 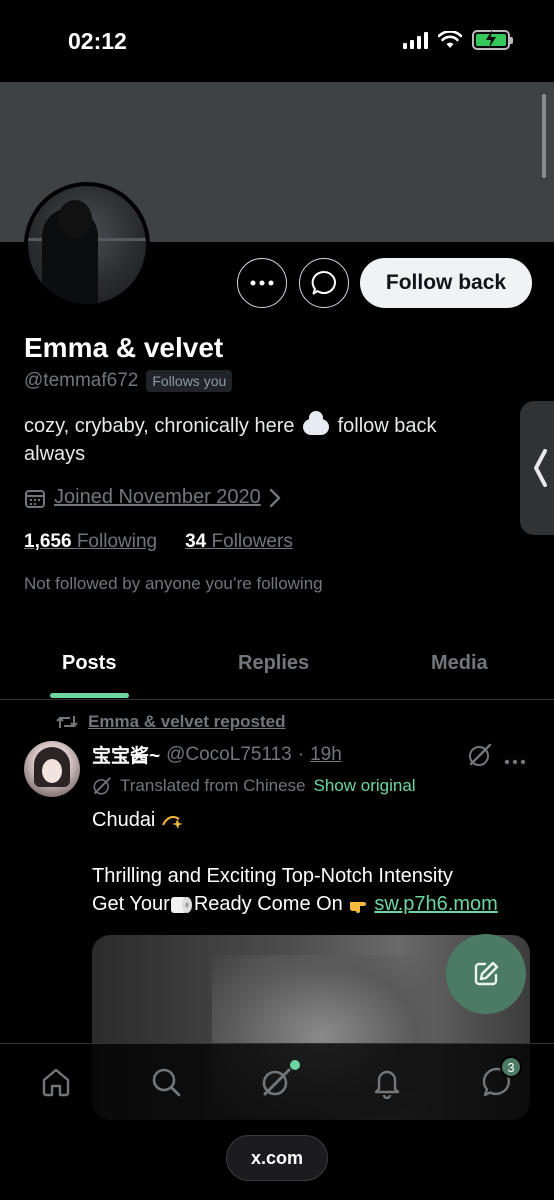 What do you see at coordinates (213, 785) in the screenshot?
I see `translated-label: Translated from Chinese` at bounding box center [213, 785].